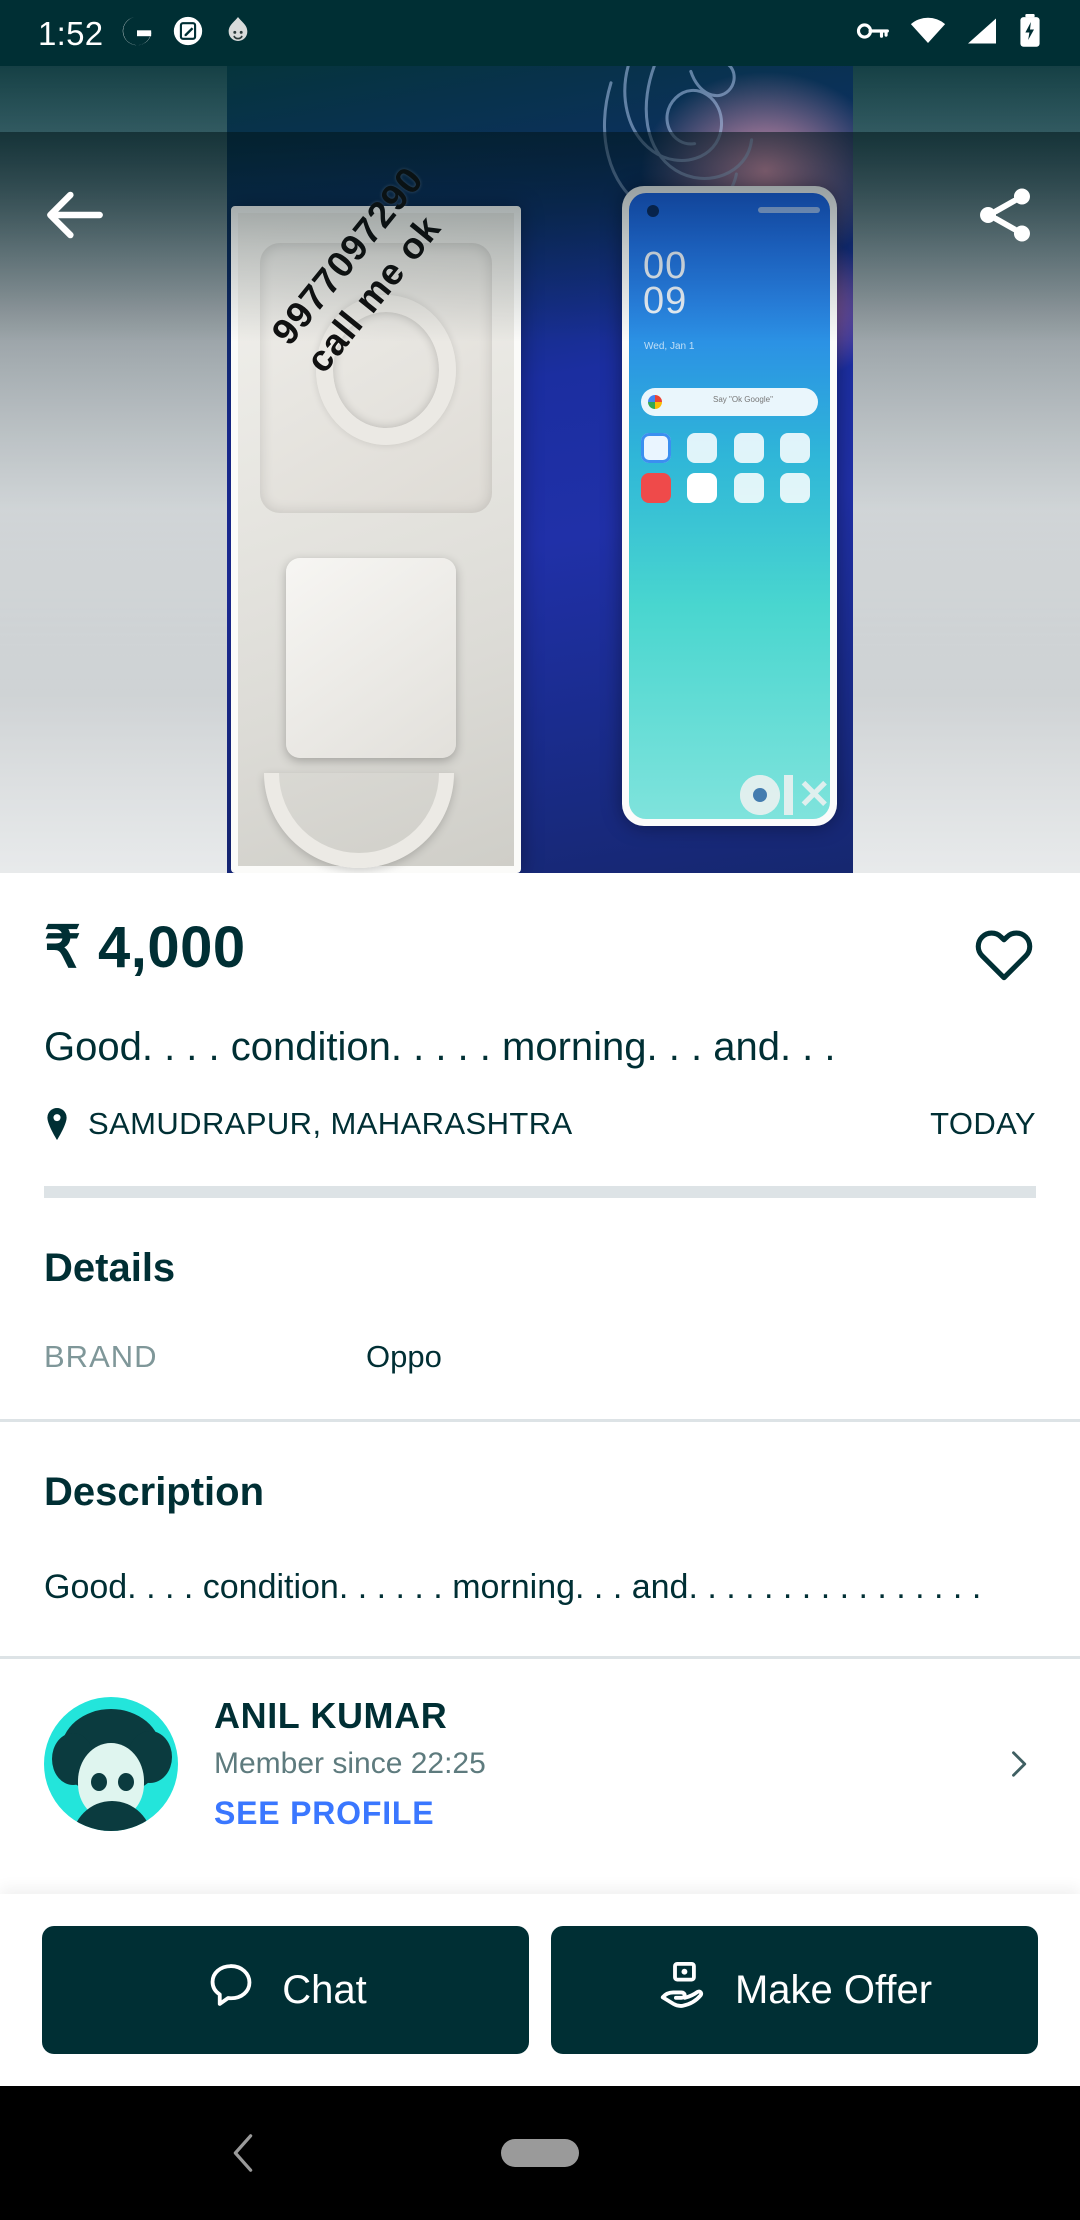 The image size is (1080, 2220). Describe the element at coordinates (669, 346) in the screenshot. I see `phone-date: Wed, Jan 1` at that location.